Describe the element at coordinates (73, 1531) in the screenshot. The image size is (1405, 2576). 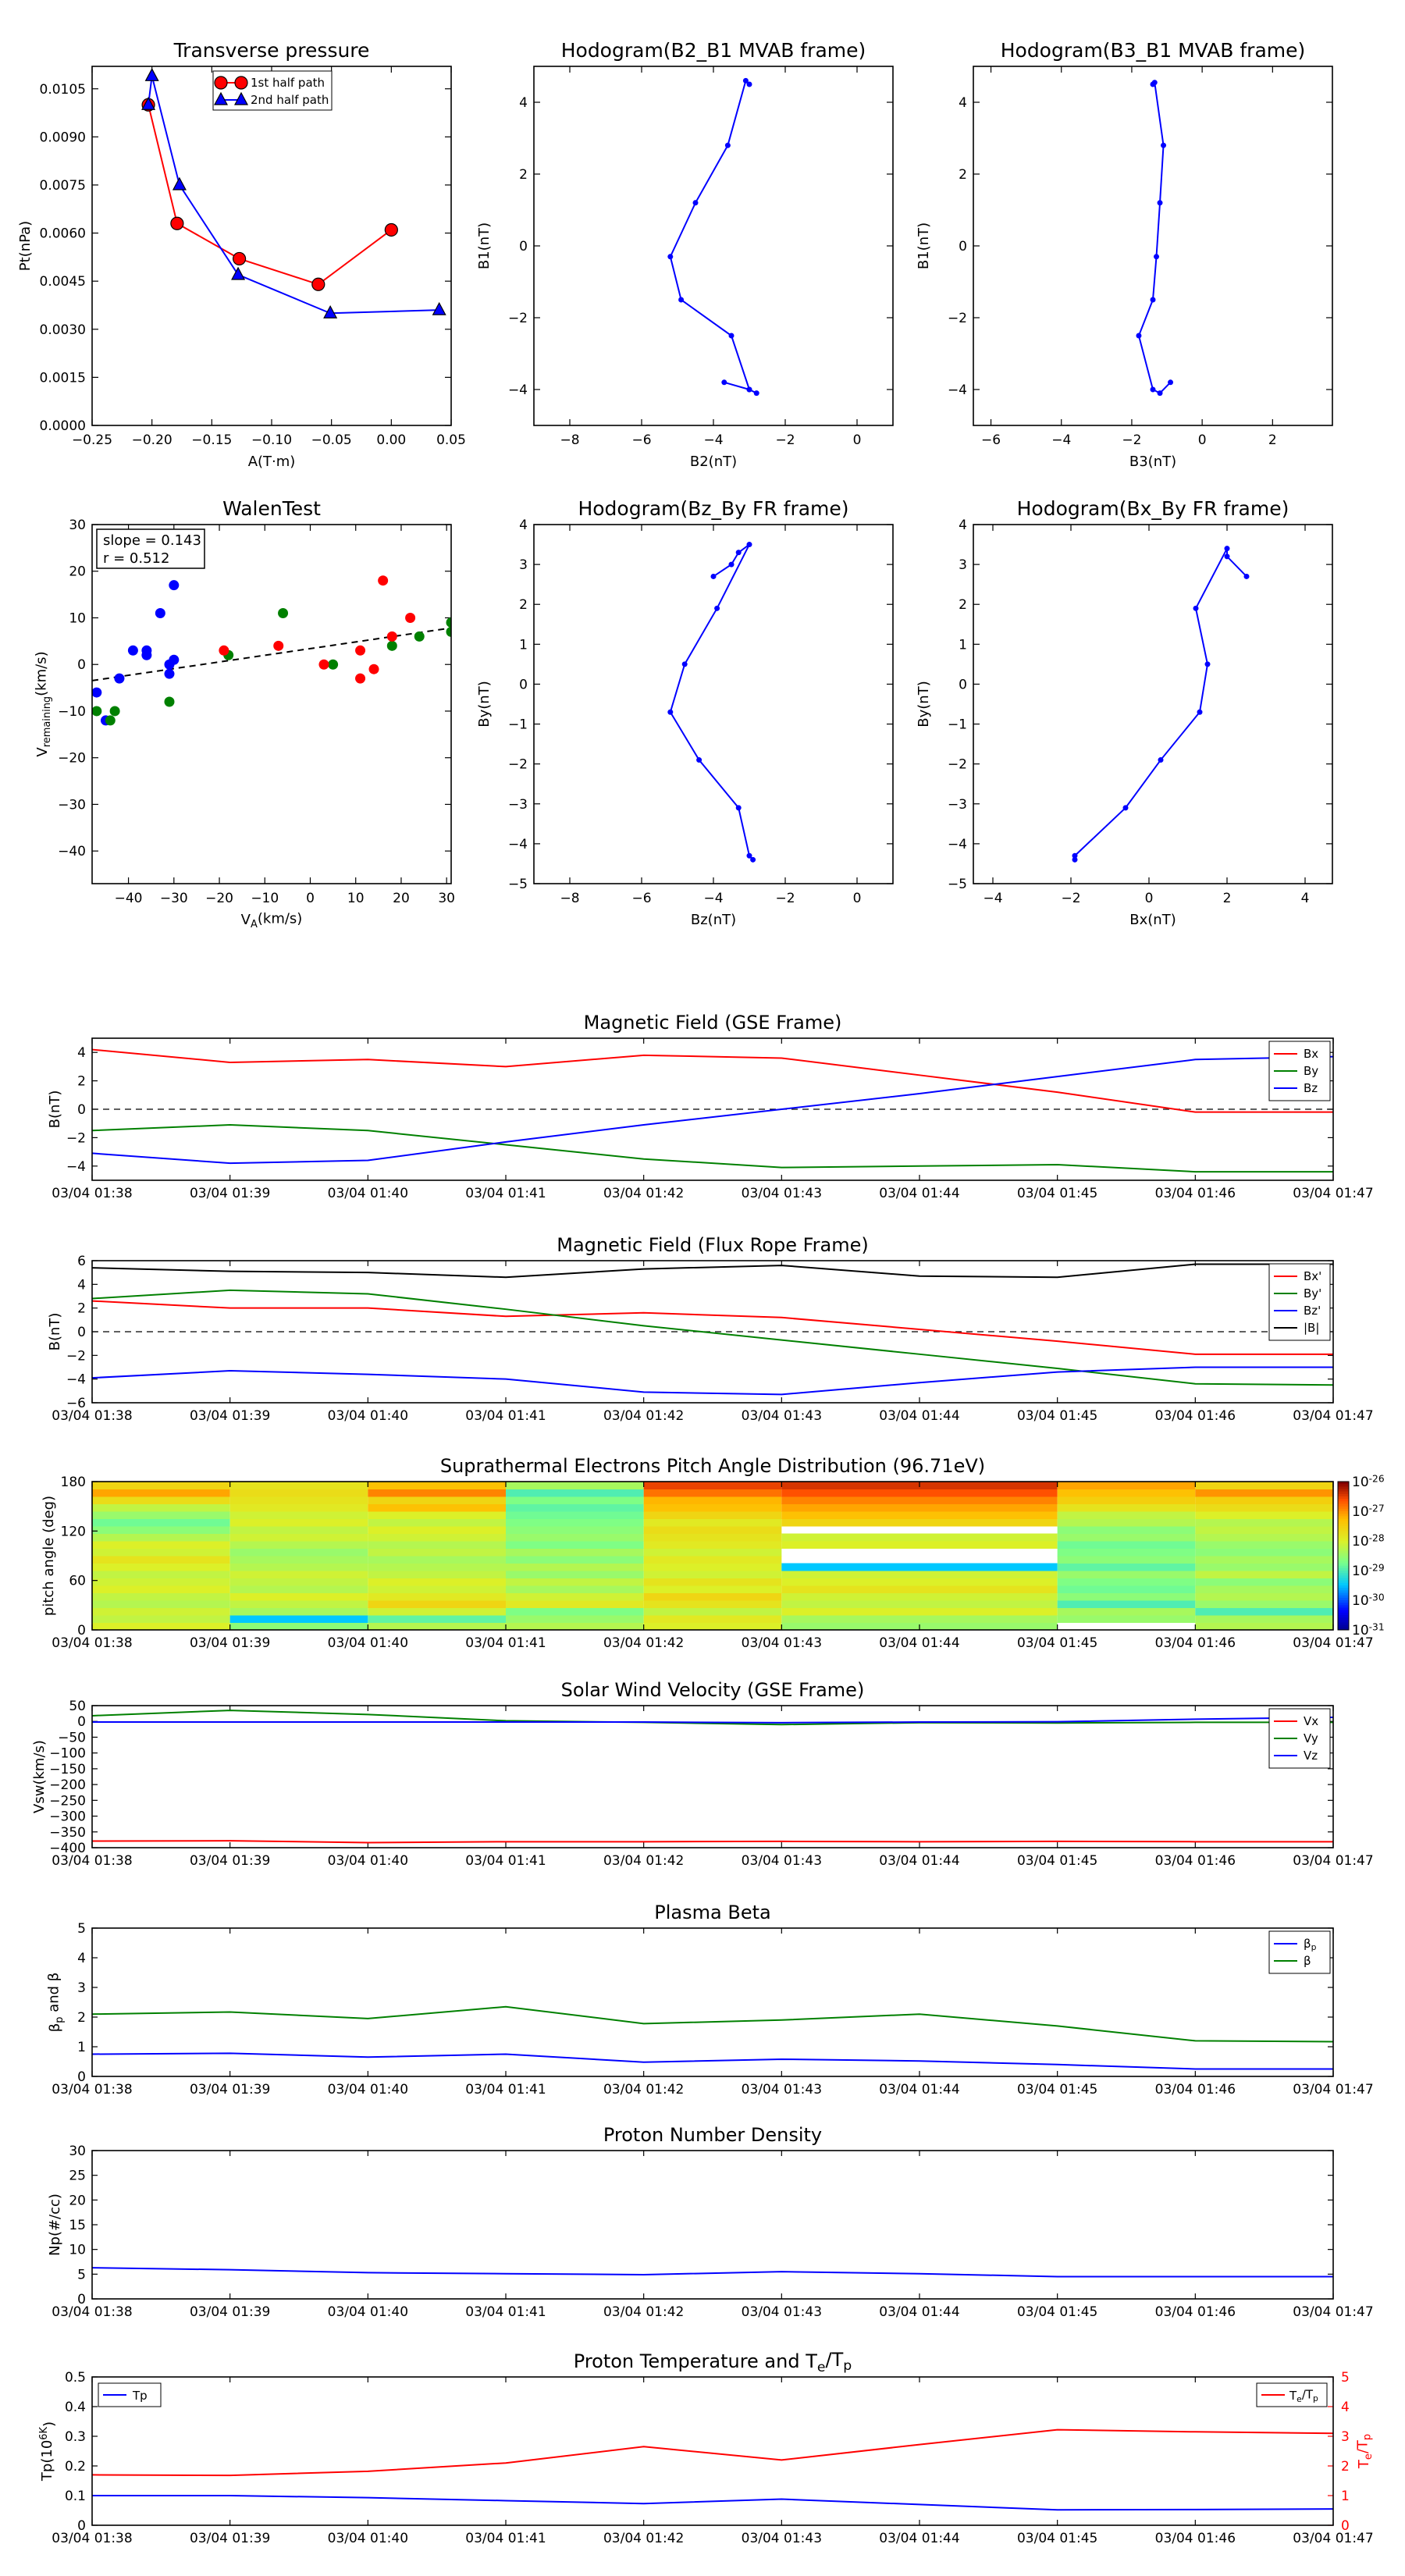
I see `y-tick-label: 120` at that location.